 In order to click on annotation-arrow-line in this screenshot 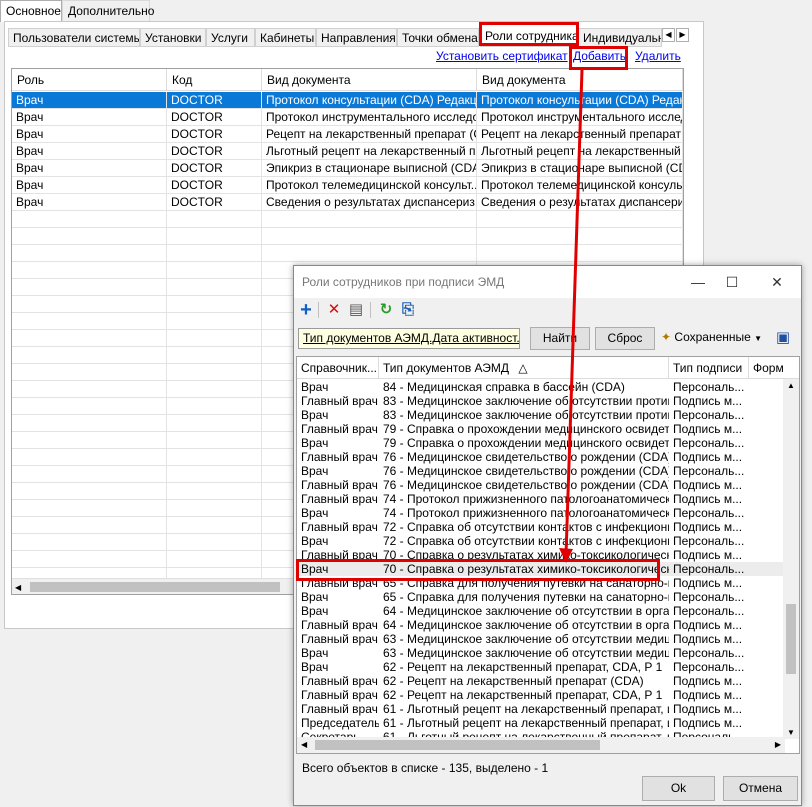, I will do `click(574, 312)`.